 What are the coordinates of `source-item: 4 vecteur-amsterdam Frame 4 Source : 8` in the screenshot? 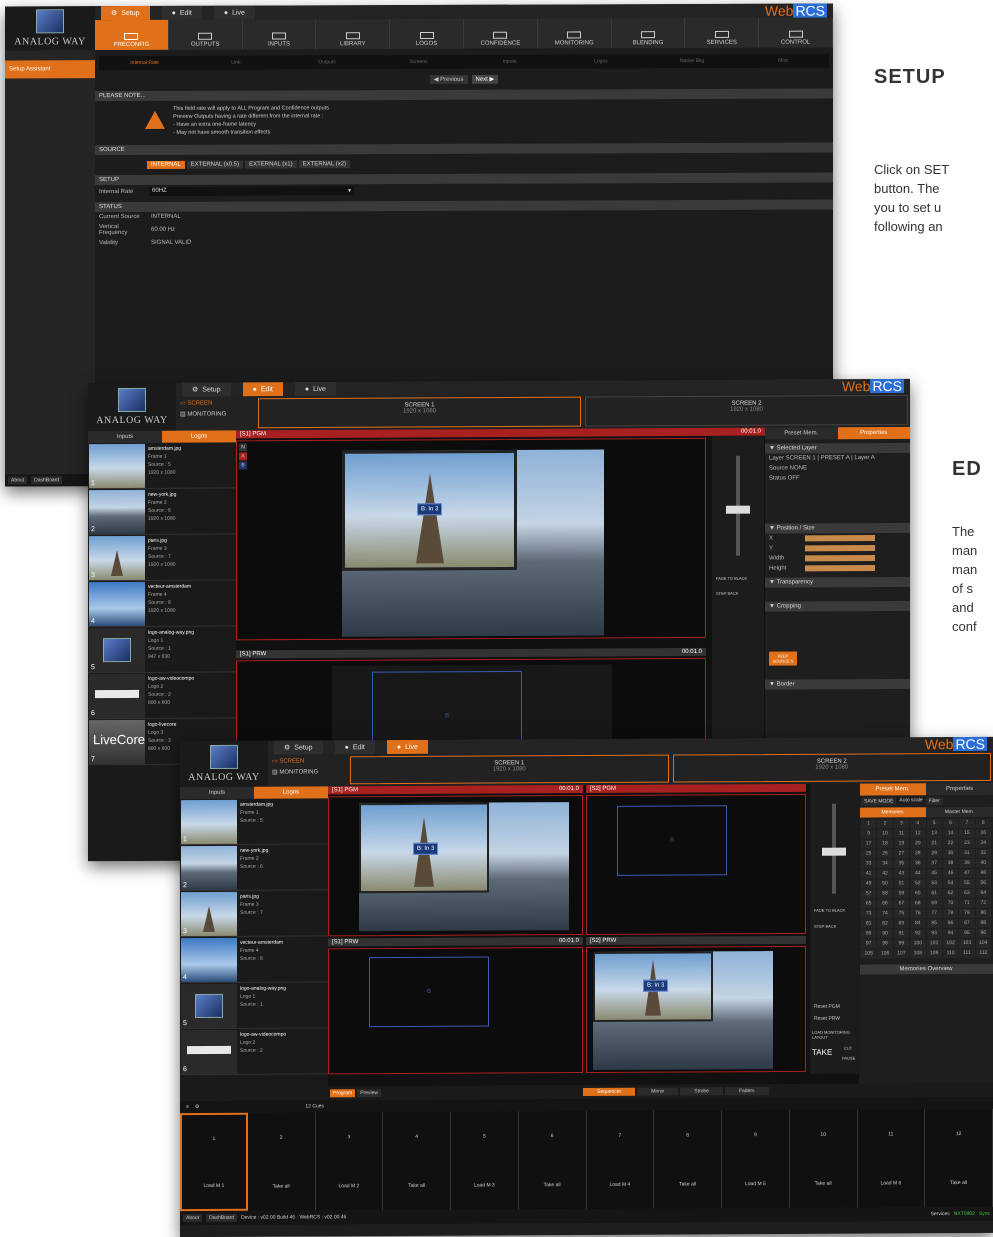 It's located at (254, 960).